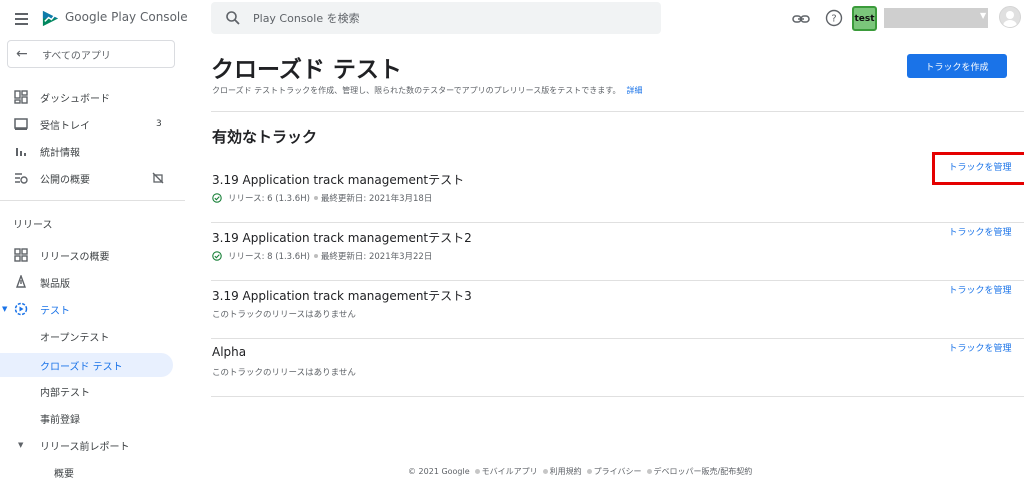  What do you see at coordinates (81, 367) in the screenshot?
I see `sidebar-subitem-label: クローズド テスト` at bounding box center [81, 367].